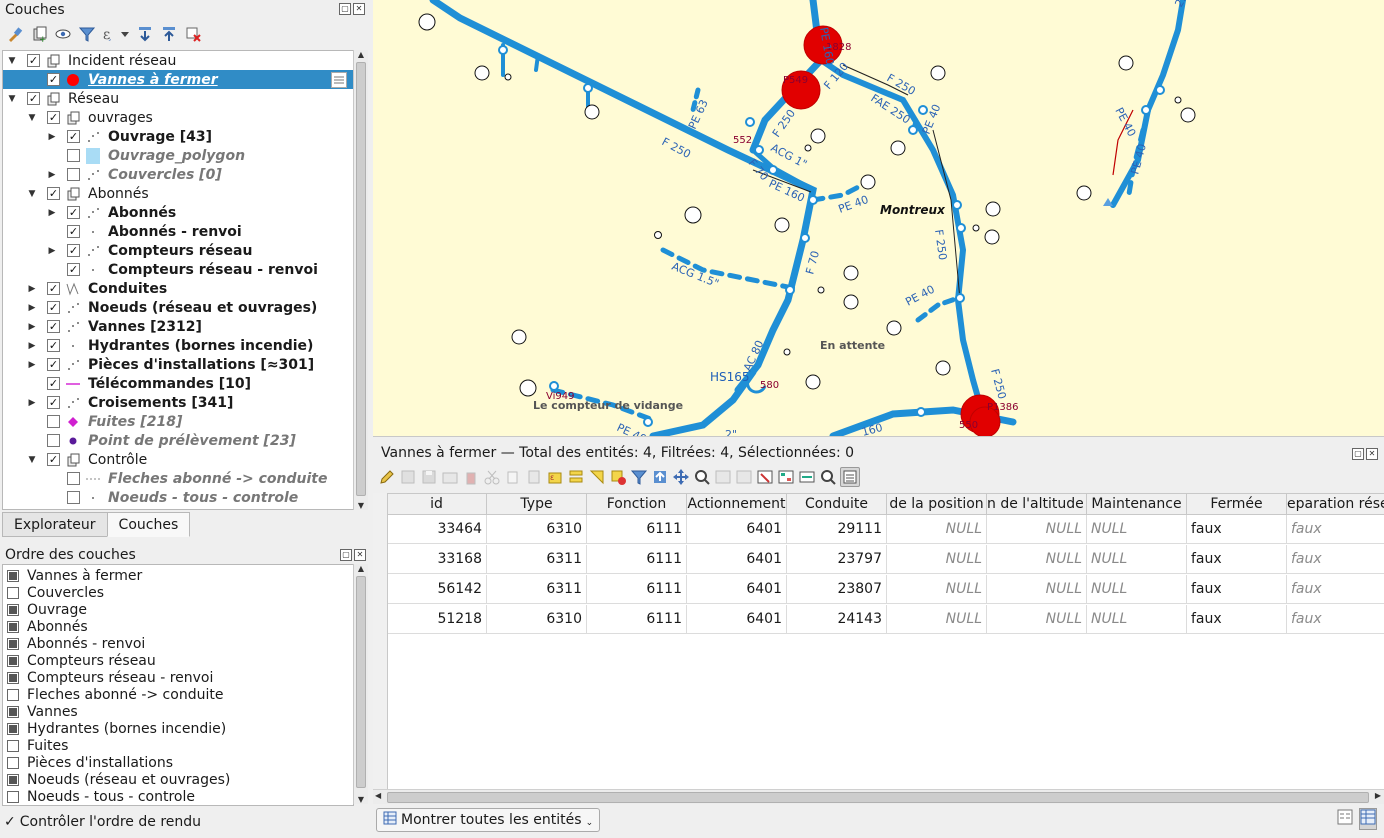 This screenshot has width=1384, height=838. Describe the element at coordinates (42, 711) in the screenshot. I see `layer-order-item: Vannes` at that location.